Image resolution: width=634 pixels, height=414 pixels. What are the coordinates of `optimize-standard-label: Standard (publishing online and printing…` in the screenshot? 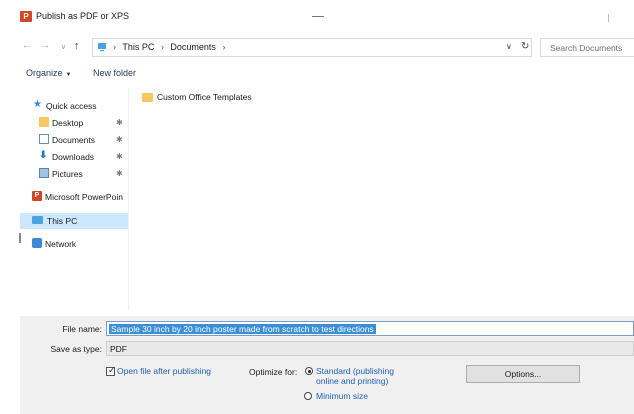 It's located at (366, 376).